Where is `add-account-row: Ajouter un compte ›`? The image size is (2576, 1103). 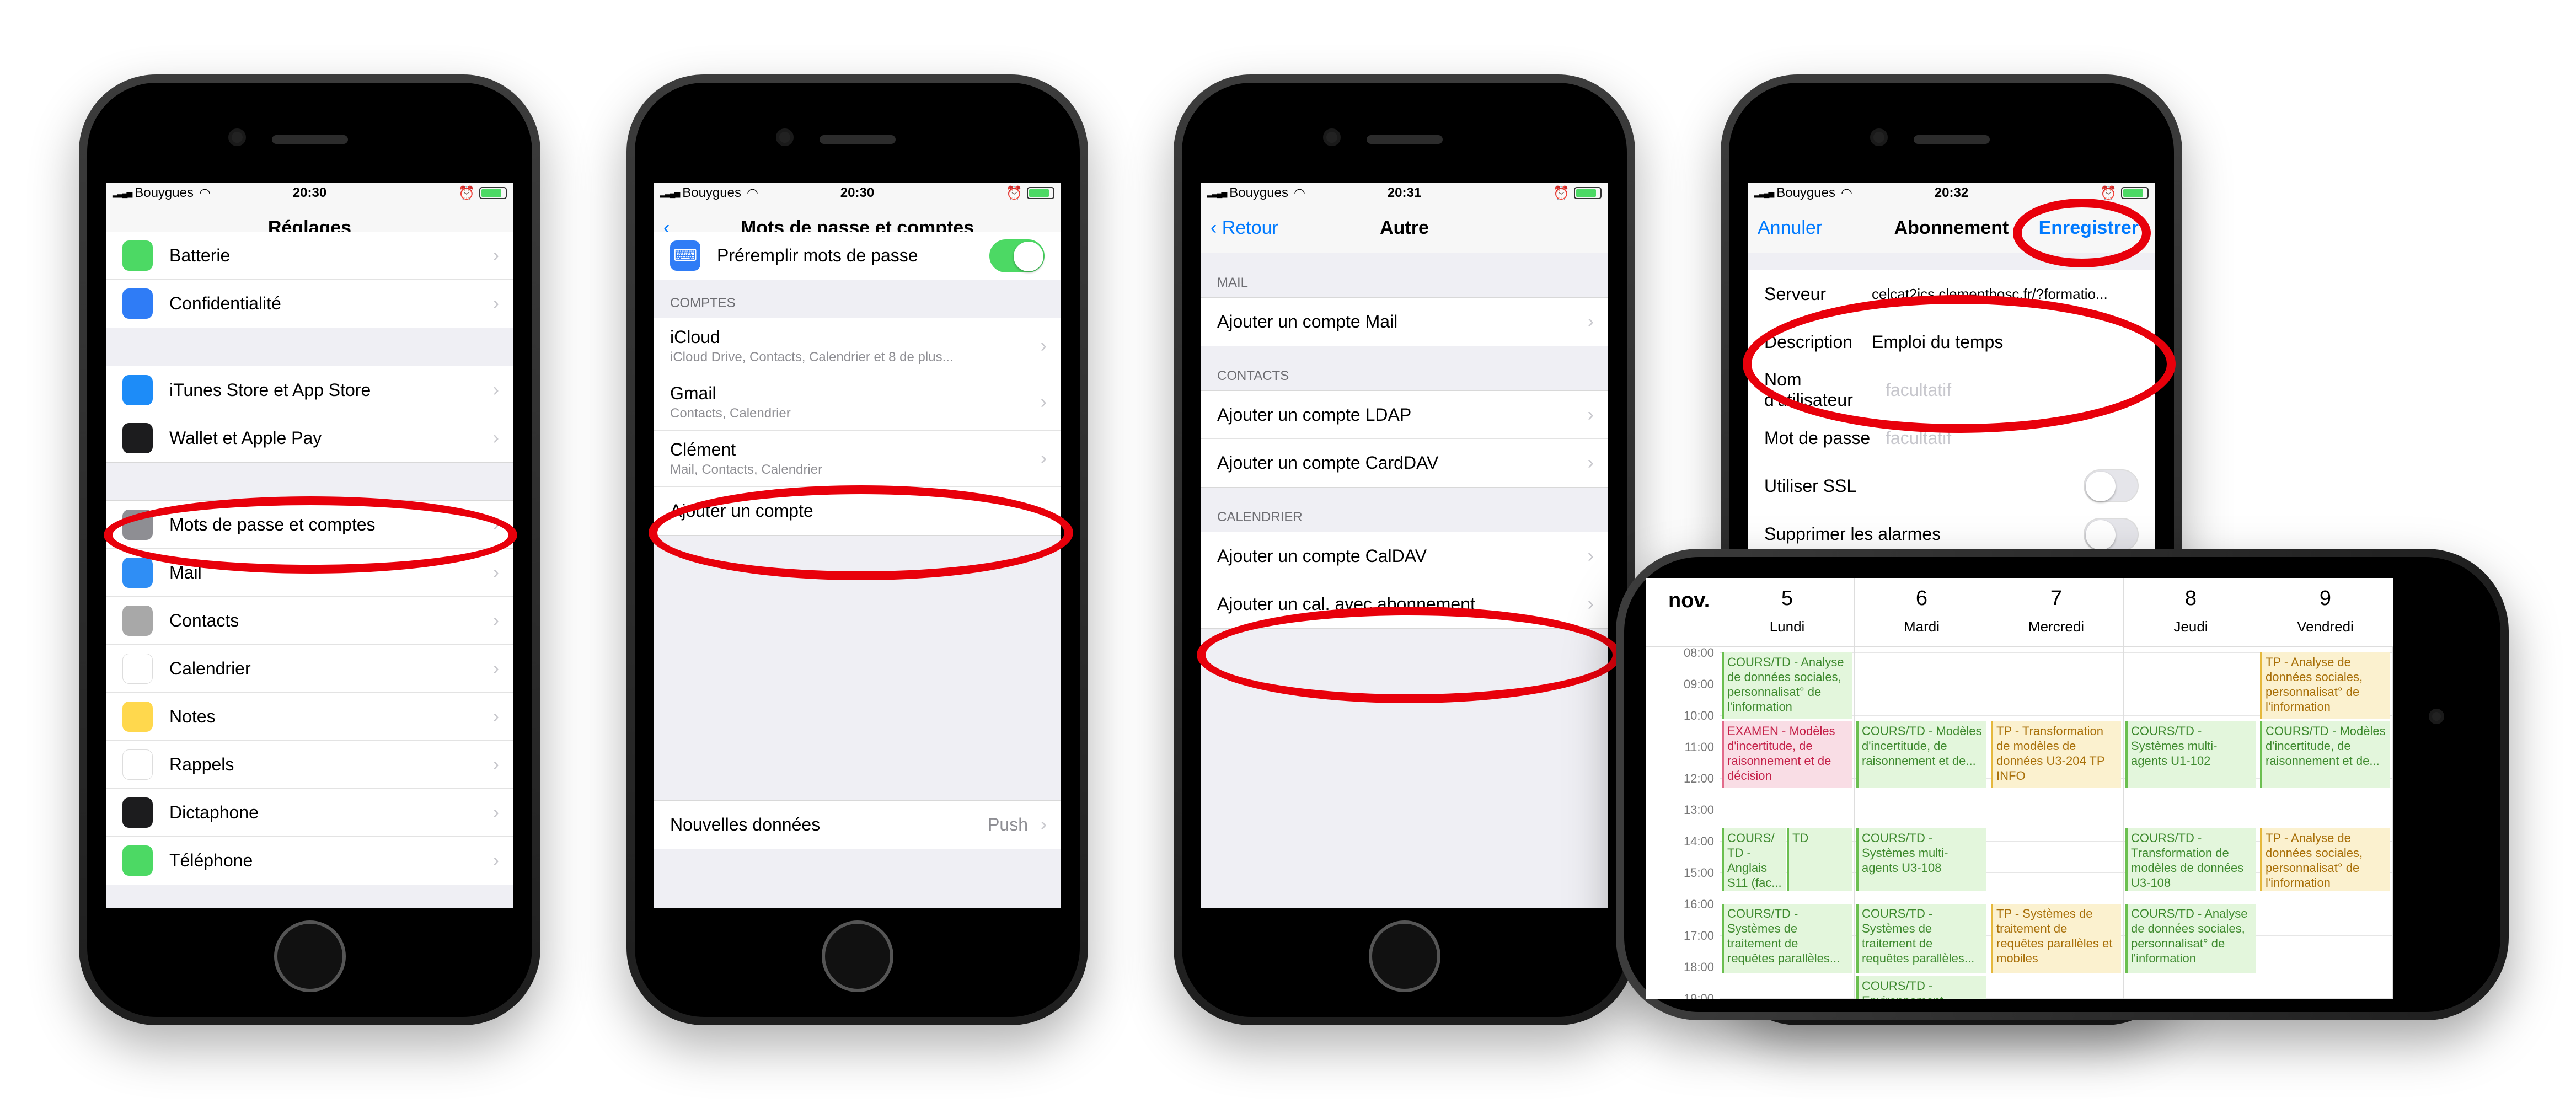 add-account-row: Ajouter un compte › is located at coordinates (857, 511).